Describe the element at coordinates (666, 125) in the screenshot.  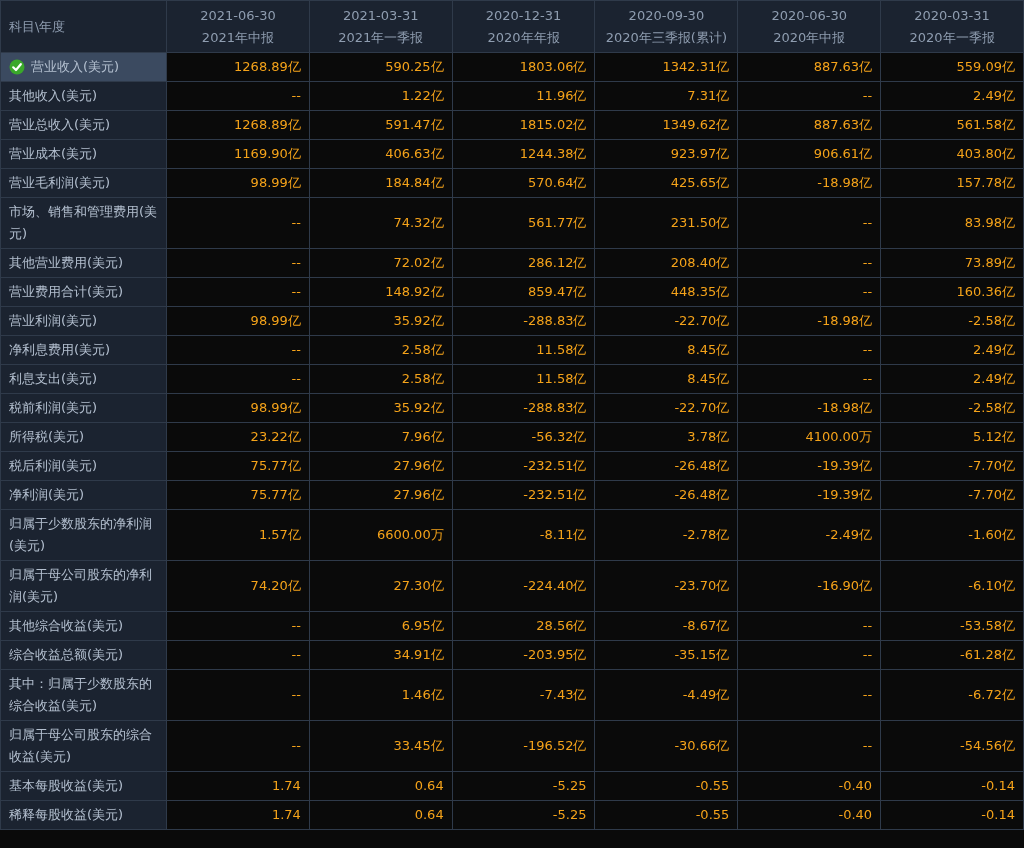
I see `value-cell: 1349.62亿` at that location.